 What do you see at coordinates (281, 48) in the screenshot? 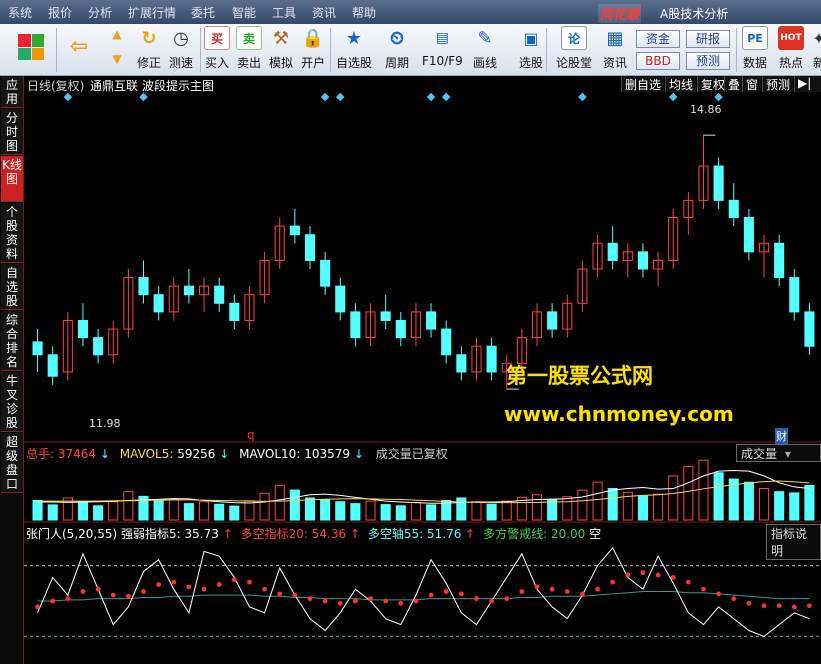
I see `toolbar-button-4: ⚒ 模拟` at bounding box center [281, 48].